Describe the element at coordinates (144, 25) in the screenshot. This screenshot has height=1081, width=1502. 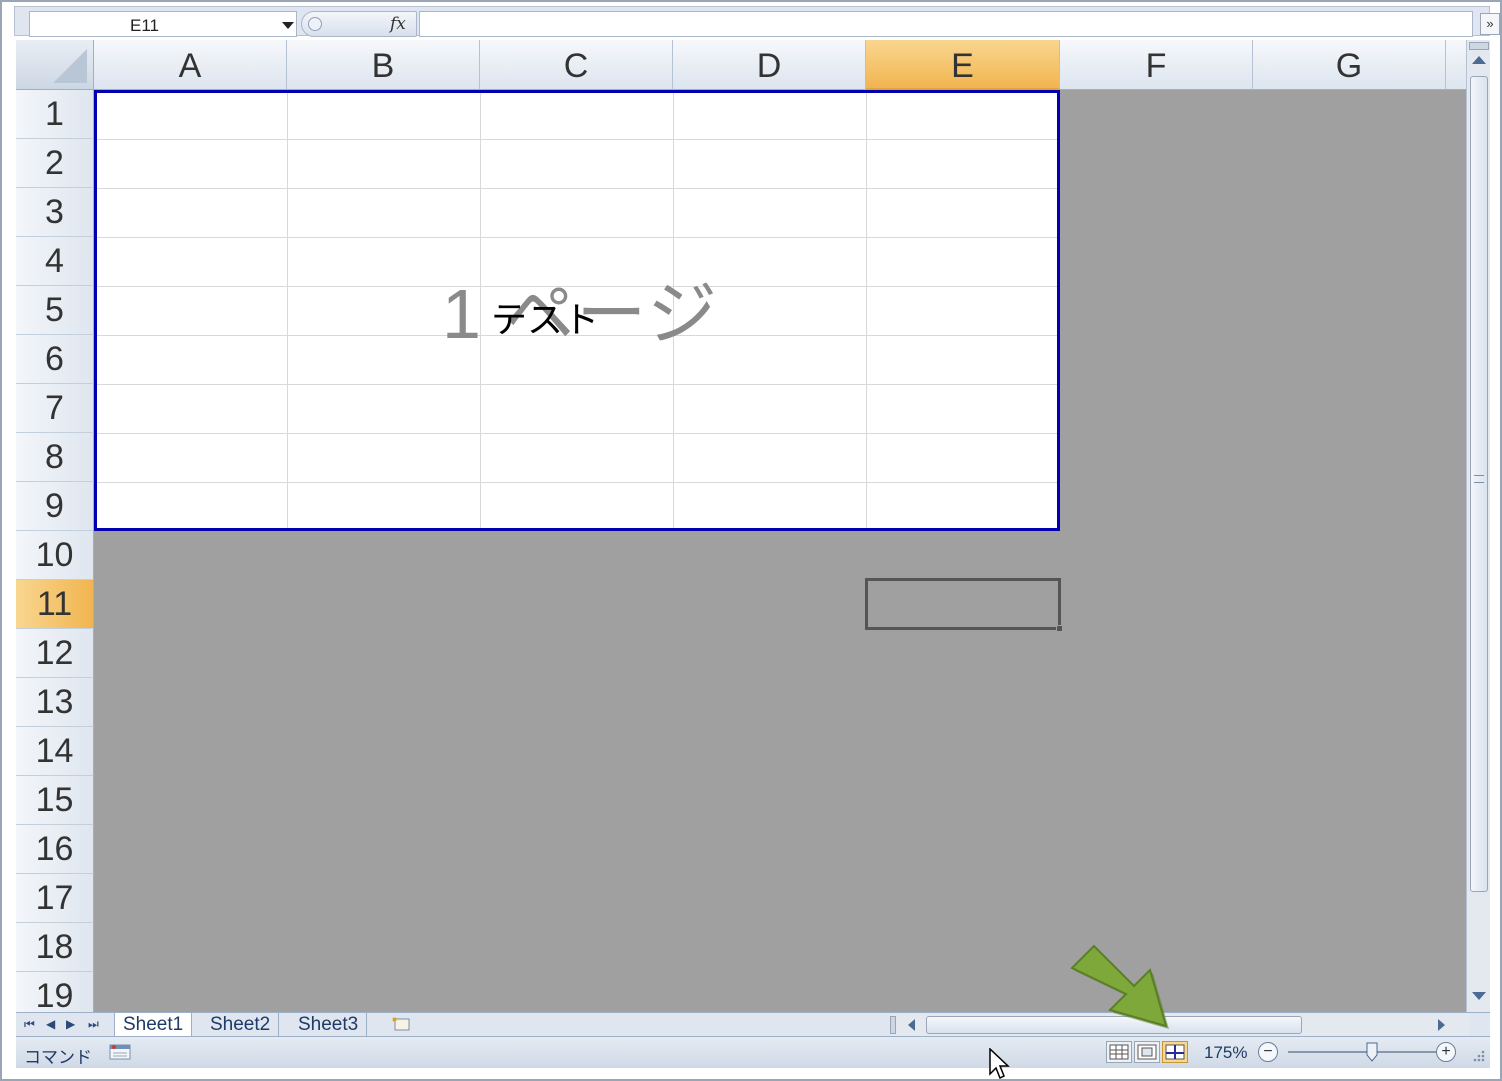
I see `name-box-value: E11` at that location.